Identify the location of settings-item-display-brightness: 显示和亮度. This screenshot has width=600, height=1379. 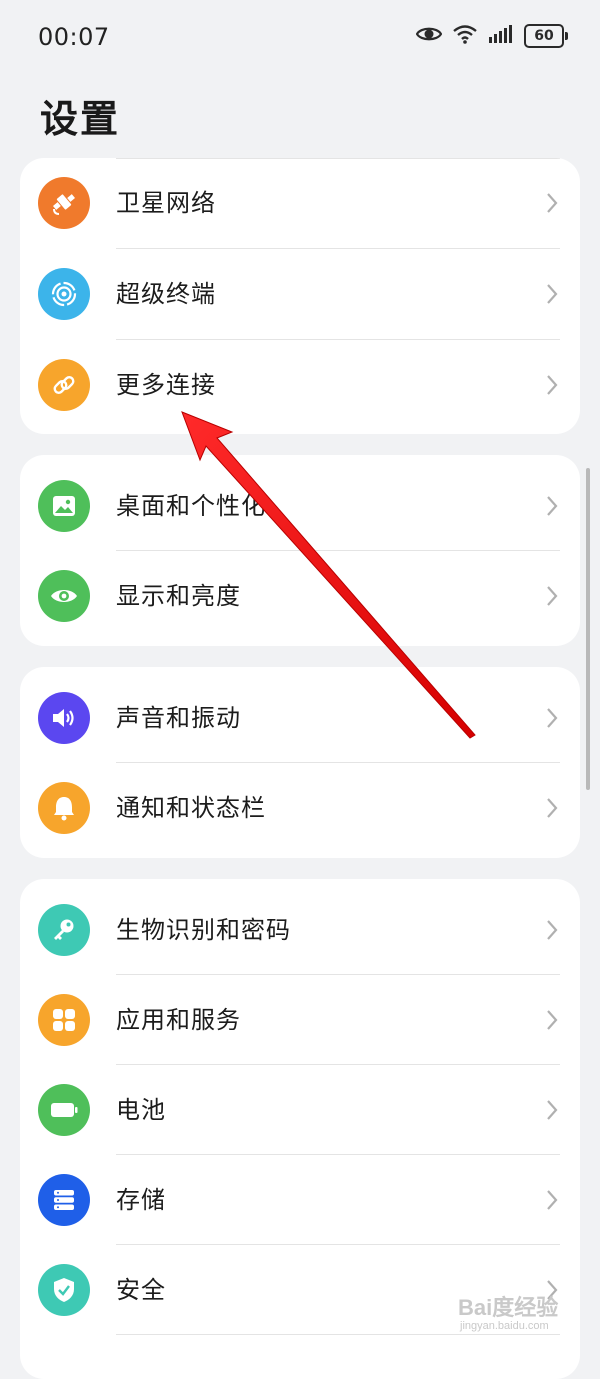
(300, 596).